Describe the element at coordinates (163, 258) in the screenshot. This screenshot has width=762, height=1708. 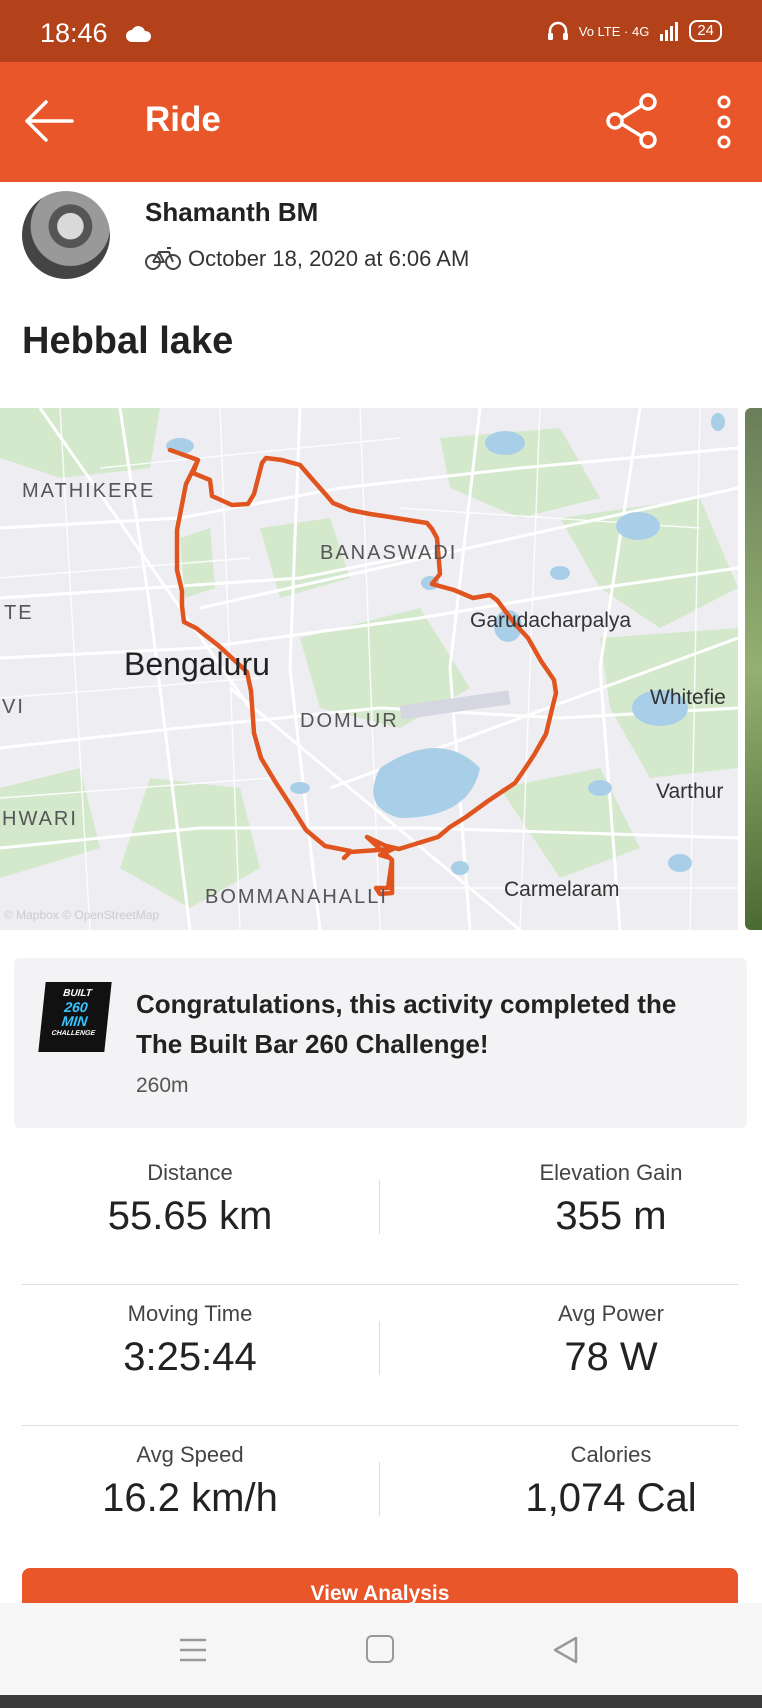
I see `bike-icon` at that location.